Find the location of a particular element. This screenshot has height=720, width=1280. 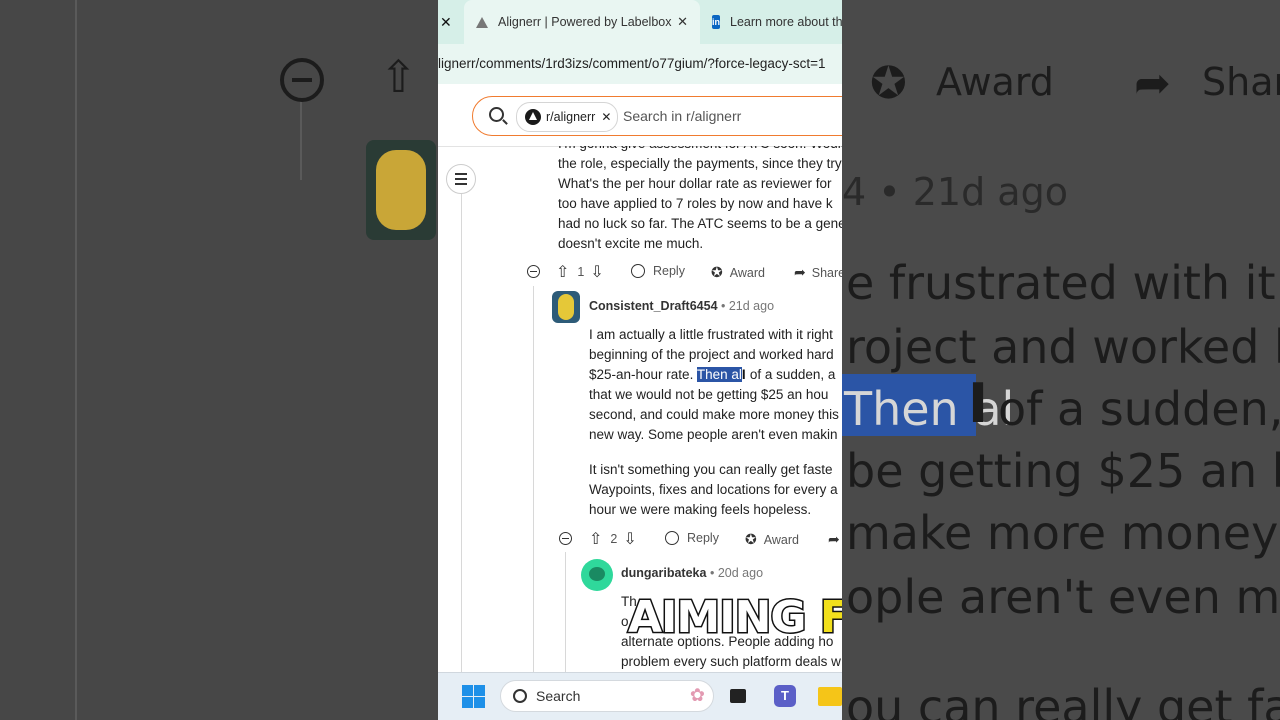

tab-linkedin: in Learn more about th is located at coordinates (777, 22).